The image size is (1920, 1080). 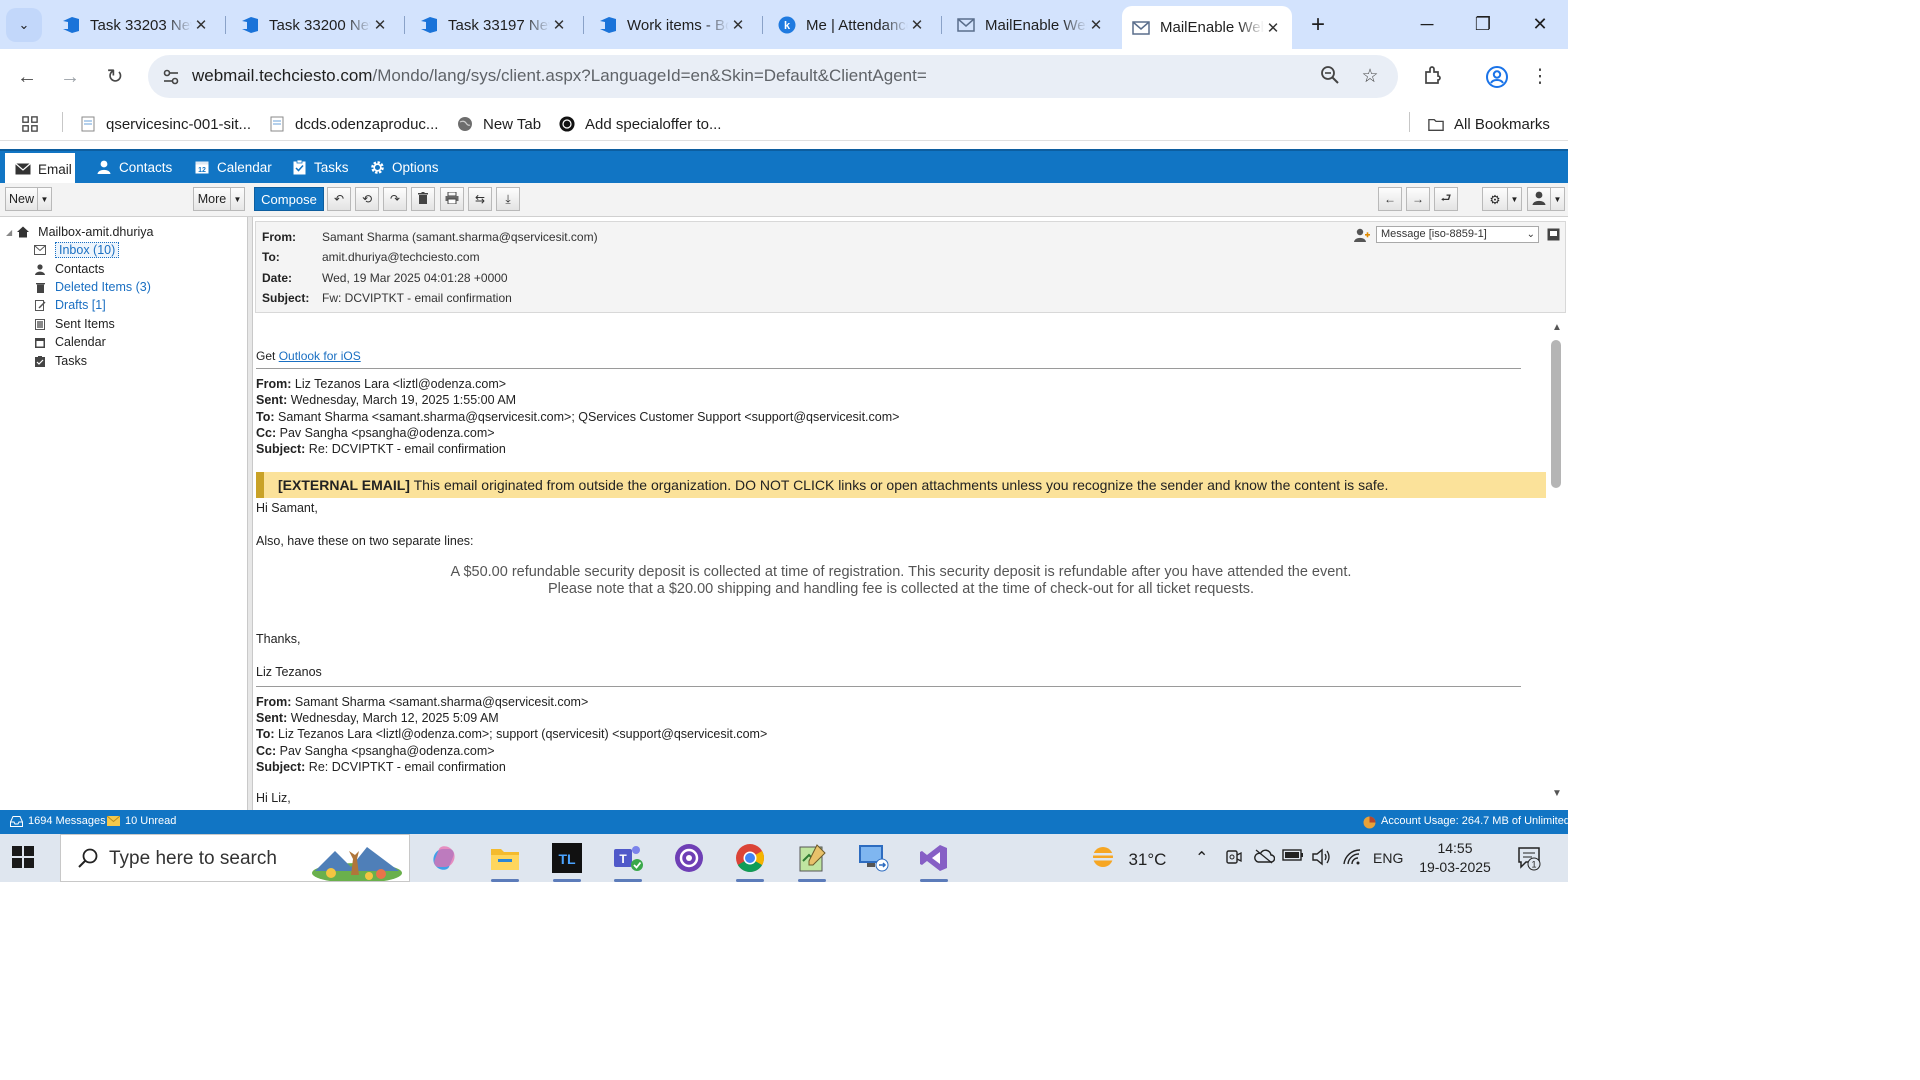 I want to click on forward-message-button: ↷, so click(x=395, y=199).